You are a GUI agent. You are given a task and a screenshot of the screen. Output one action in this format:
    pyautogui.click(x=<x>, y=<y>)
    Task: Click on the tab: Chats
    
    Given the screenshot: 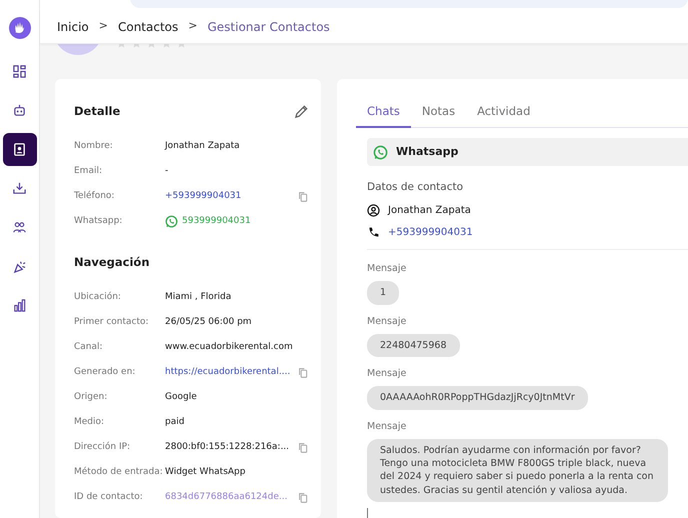 What is the action you would take?
    pyautogui.click(x=383, y=112)
    